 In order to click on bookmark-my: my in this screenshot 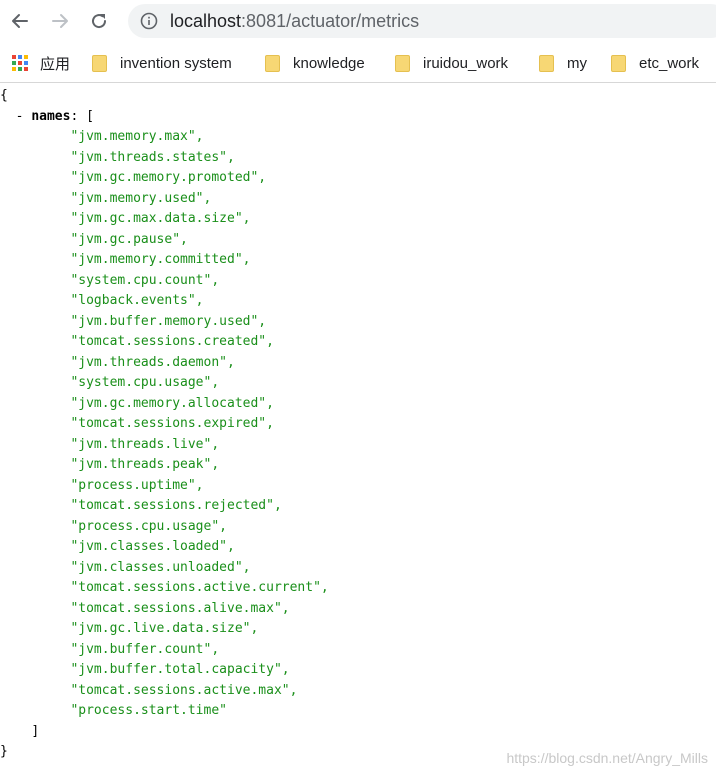, I will do `click(563, 63)`.